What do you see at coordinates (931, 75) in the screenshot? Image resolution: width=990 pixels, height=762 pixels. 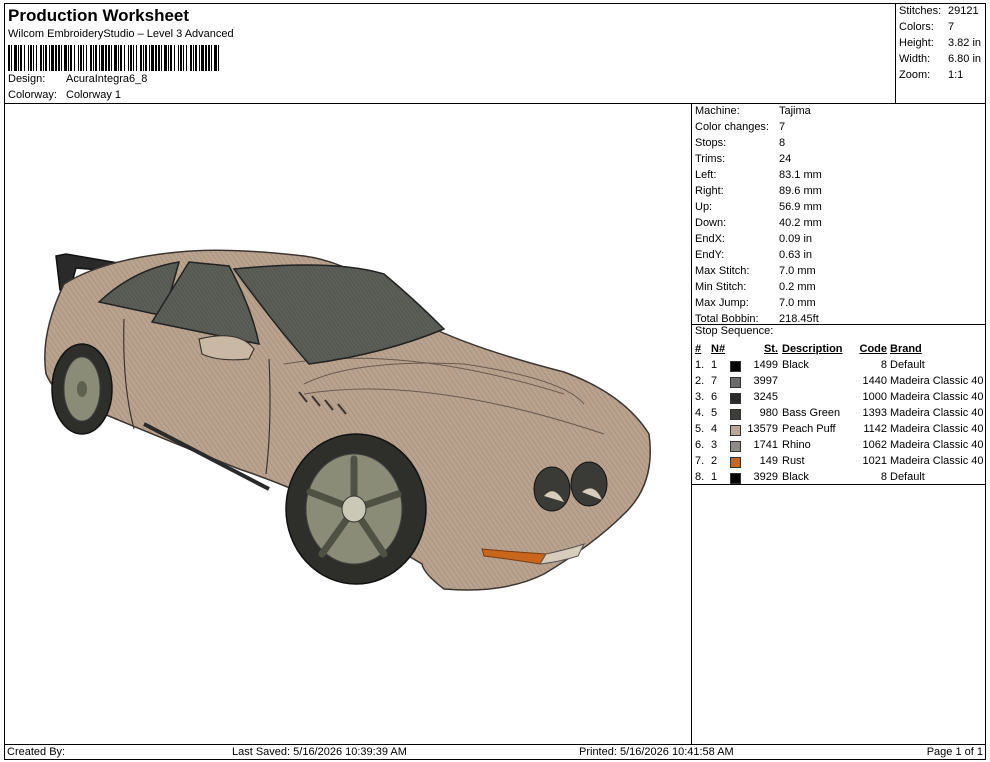 I see `summary-zoom: Zoom: 1:1` at bounding box center [931, 75].